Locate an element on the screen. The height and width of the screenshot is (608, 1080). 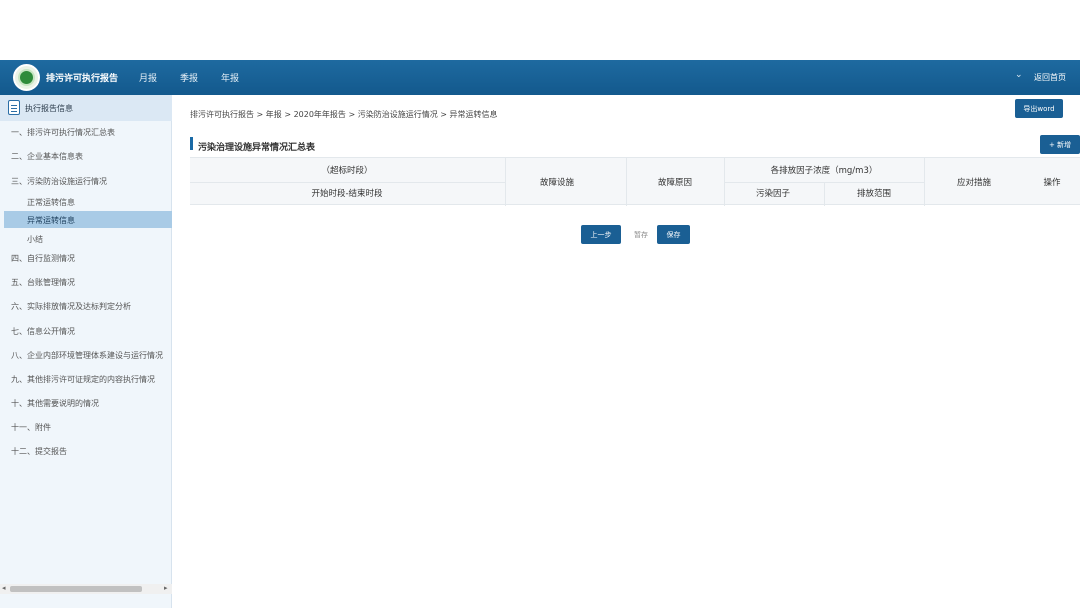
section-title-accent is located at coordinates (191, 143).